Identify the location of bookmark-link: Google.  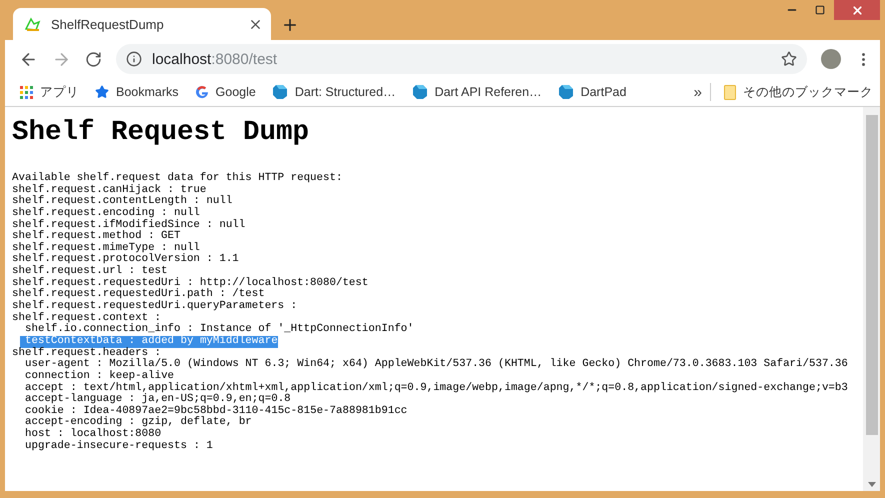
(225, 92).